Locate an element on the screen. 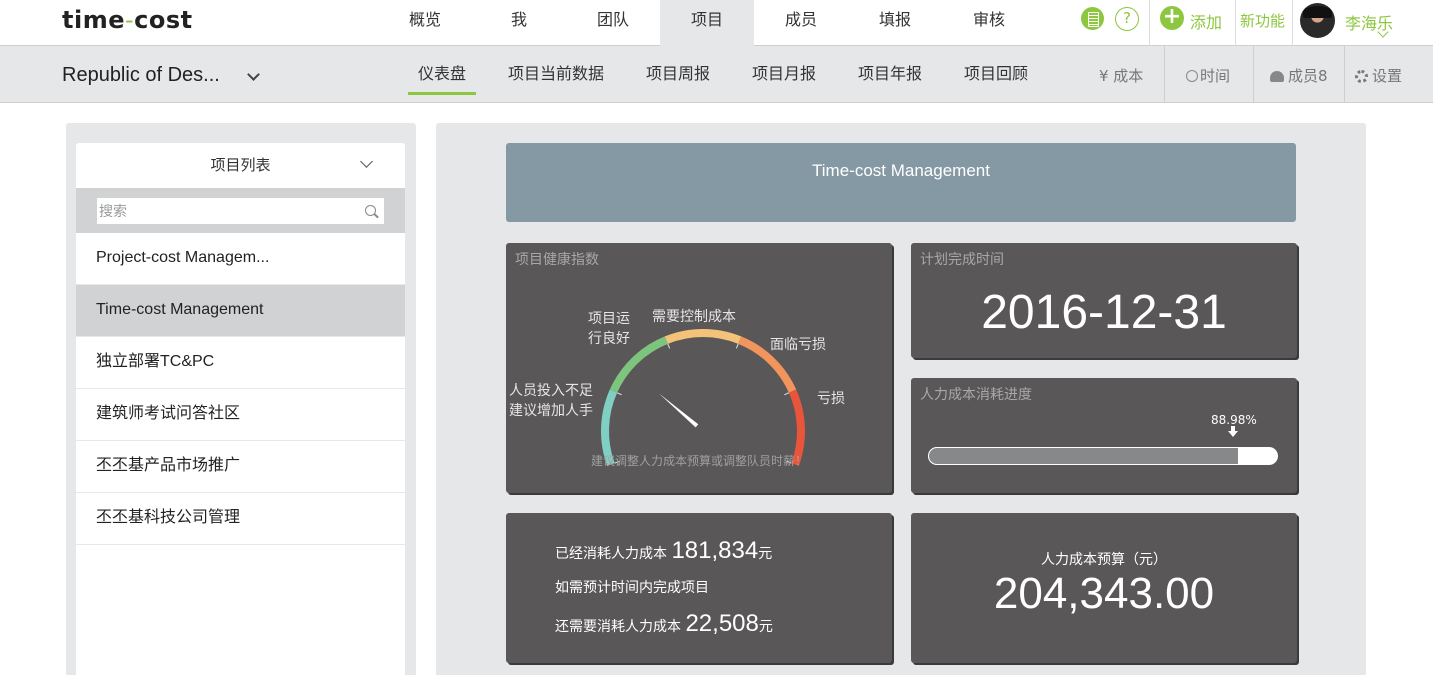 The height and width of the screenshot is (675, 1433). tab-yearly: 项目年报 is located at coordinates (890, 74).